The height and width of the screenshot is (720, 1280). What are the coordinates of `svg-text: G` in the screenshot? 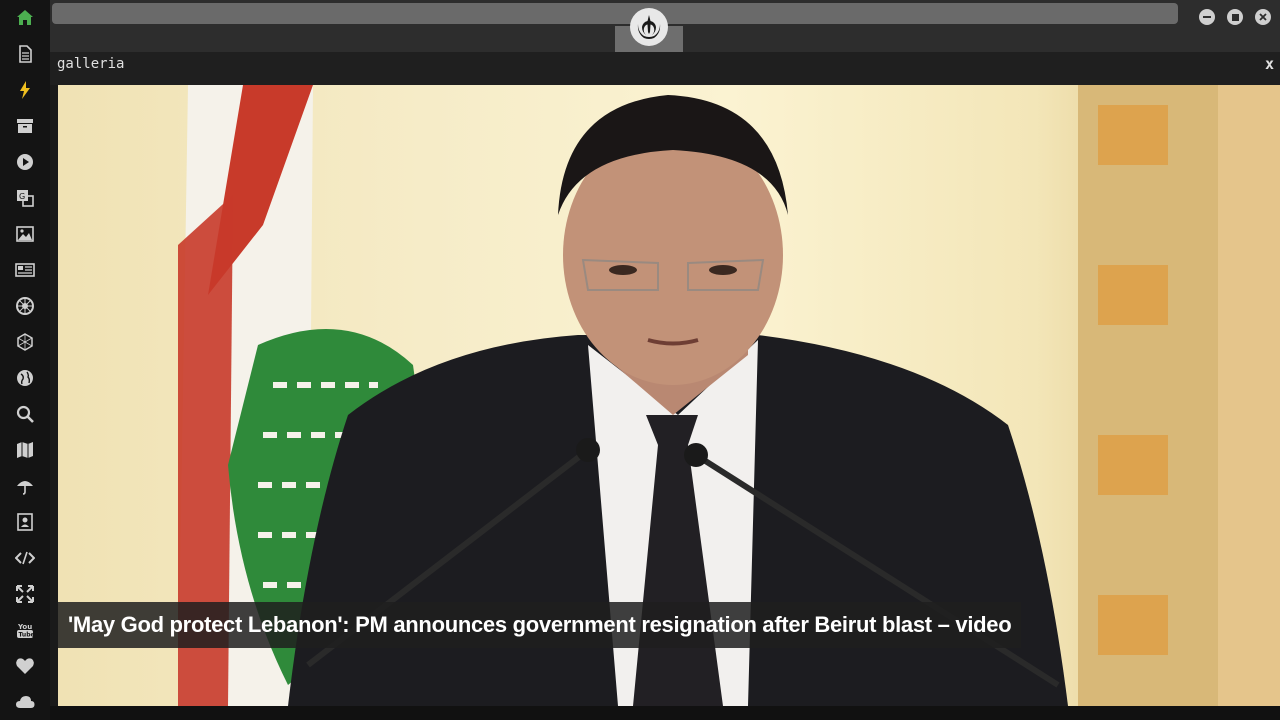 It's located at (22, 196).